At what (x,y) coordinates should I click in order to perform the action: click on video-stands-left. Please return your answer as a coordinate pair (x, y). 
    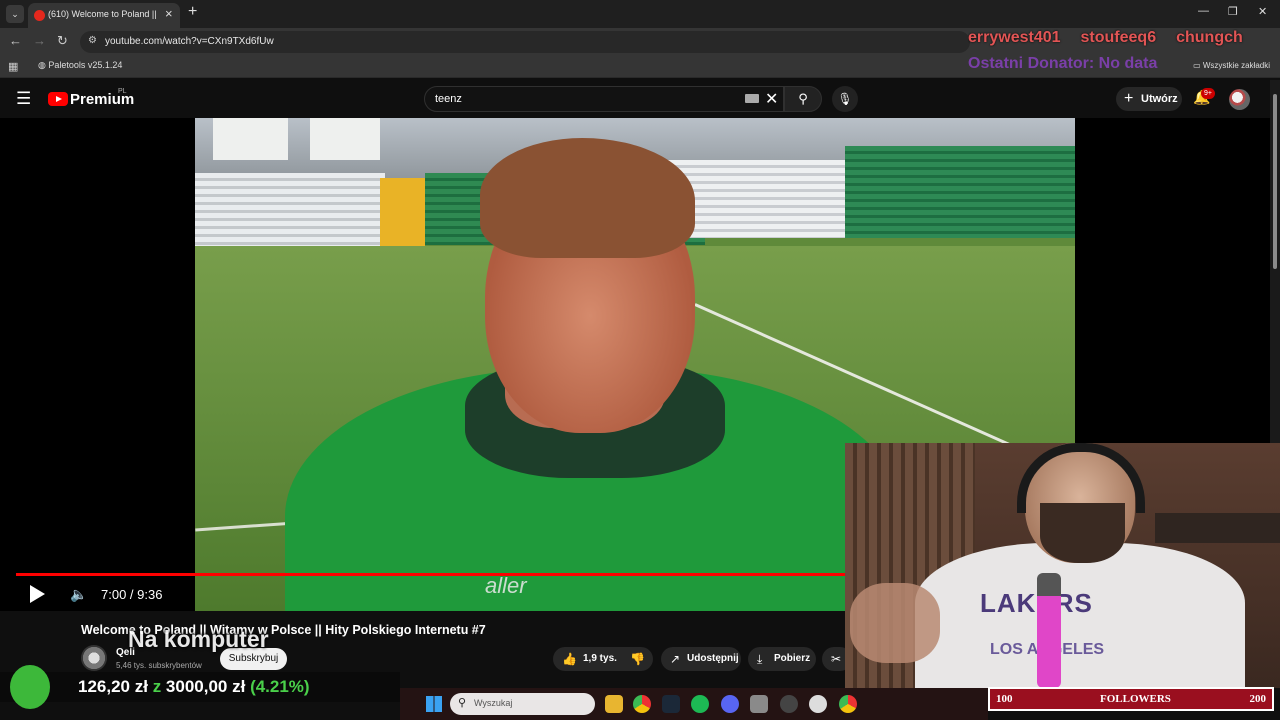
    Looking at the image, I should click on (290, 210).